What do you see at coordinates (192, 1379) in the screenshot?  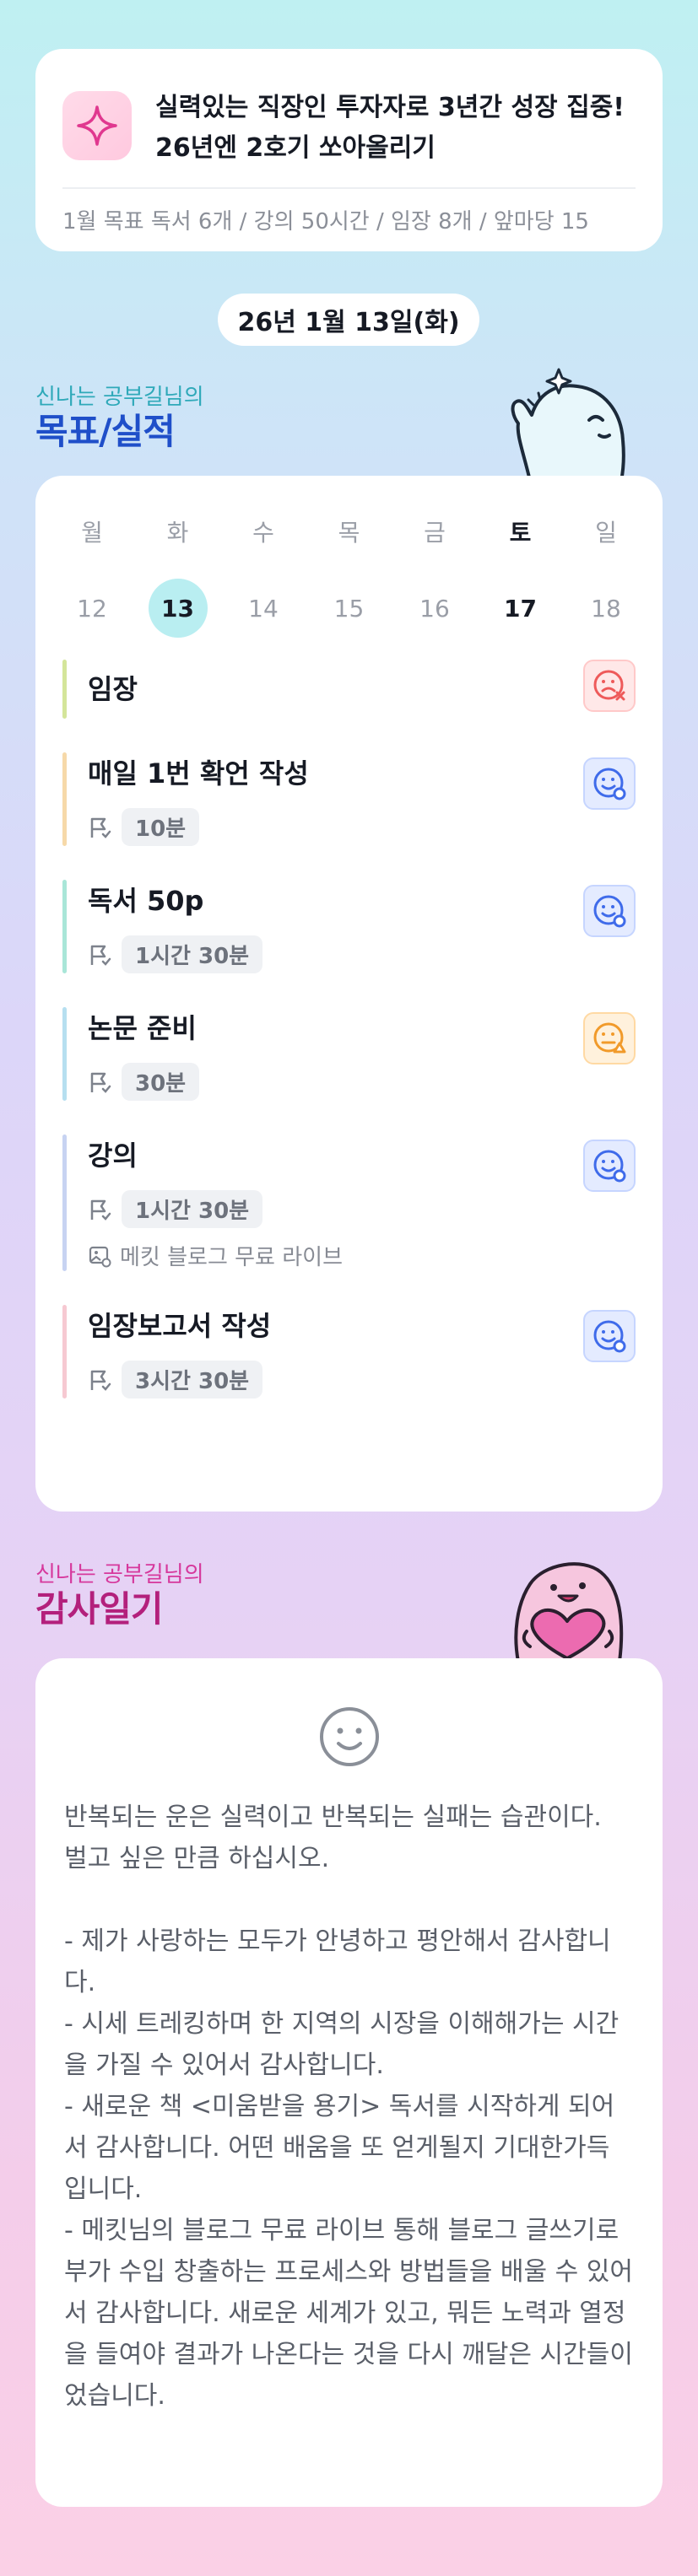 I see `task-time: 3시간 30분` at bounding box center [192, 1379].